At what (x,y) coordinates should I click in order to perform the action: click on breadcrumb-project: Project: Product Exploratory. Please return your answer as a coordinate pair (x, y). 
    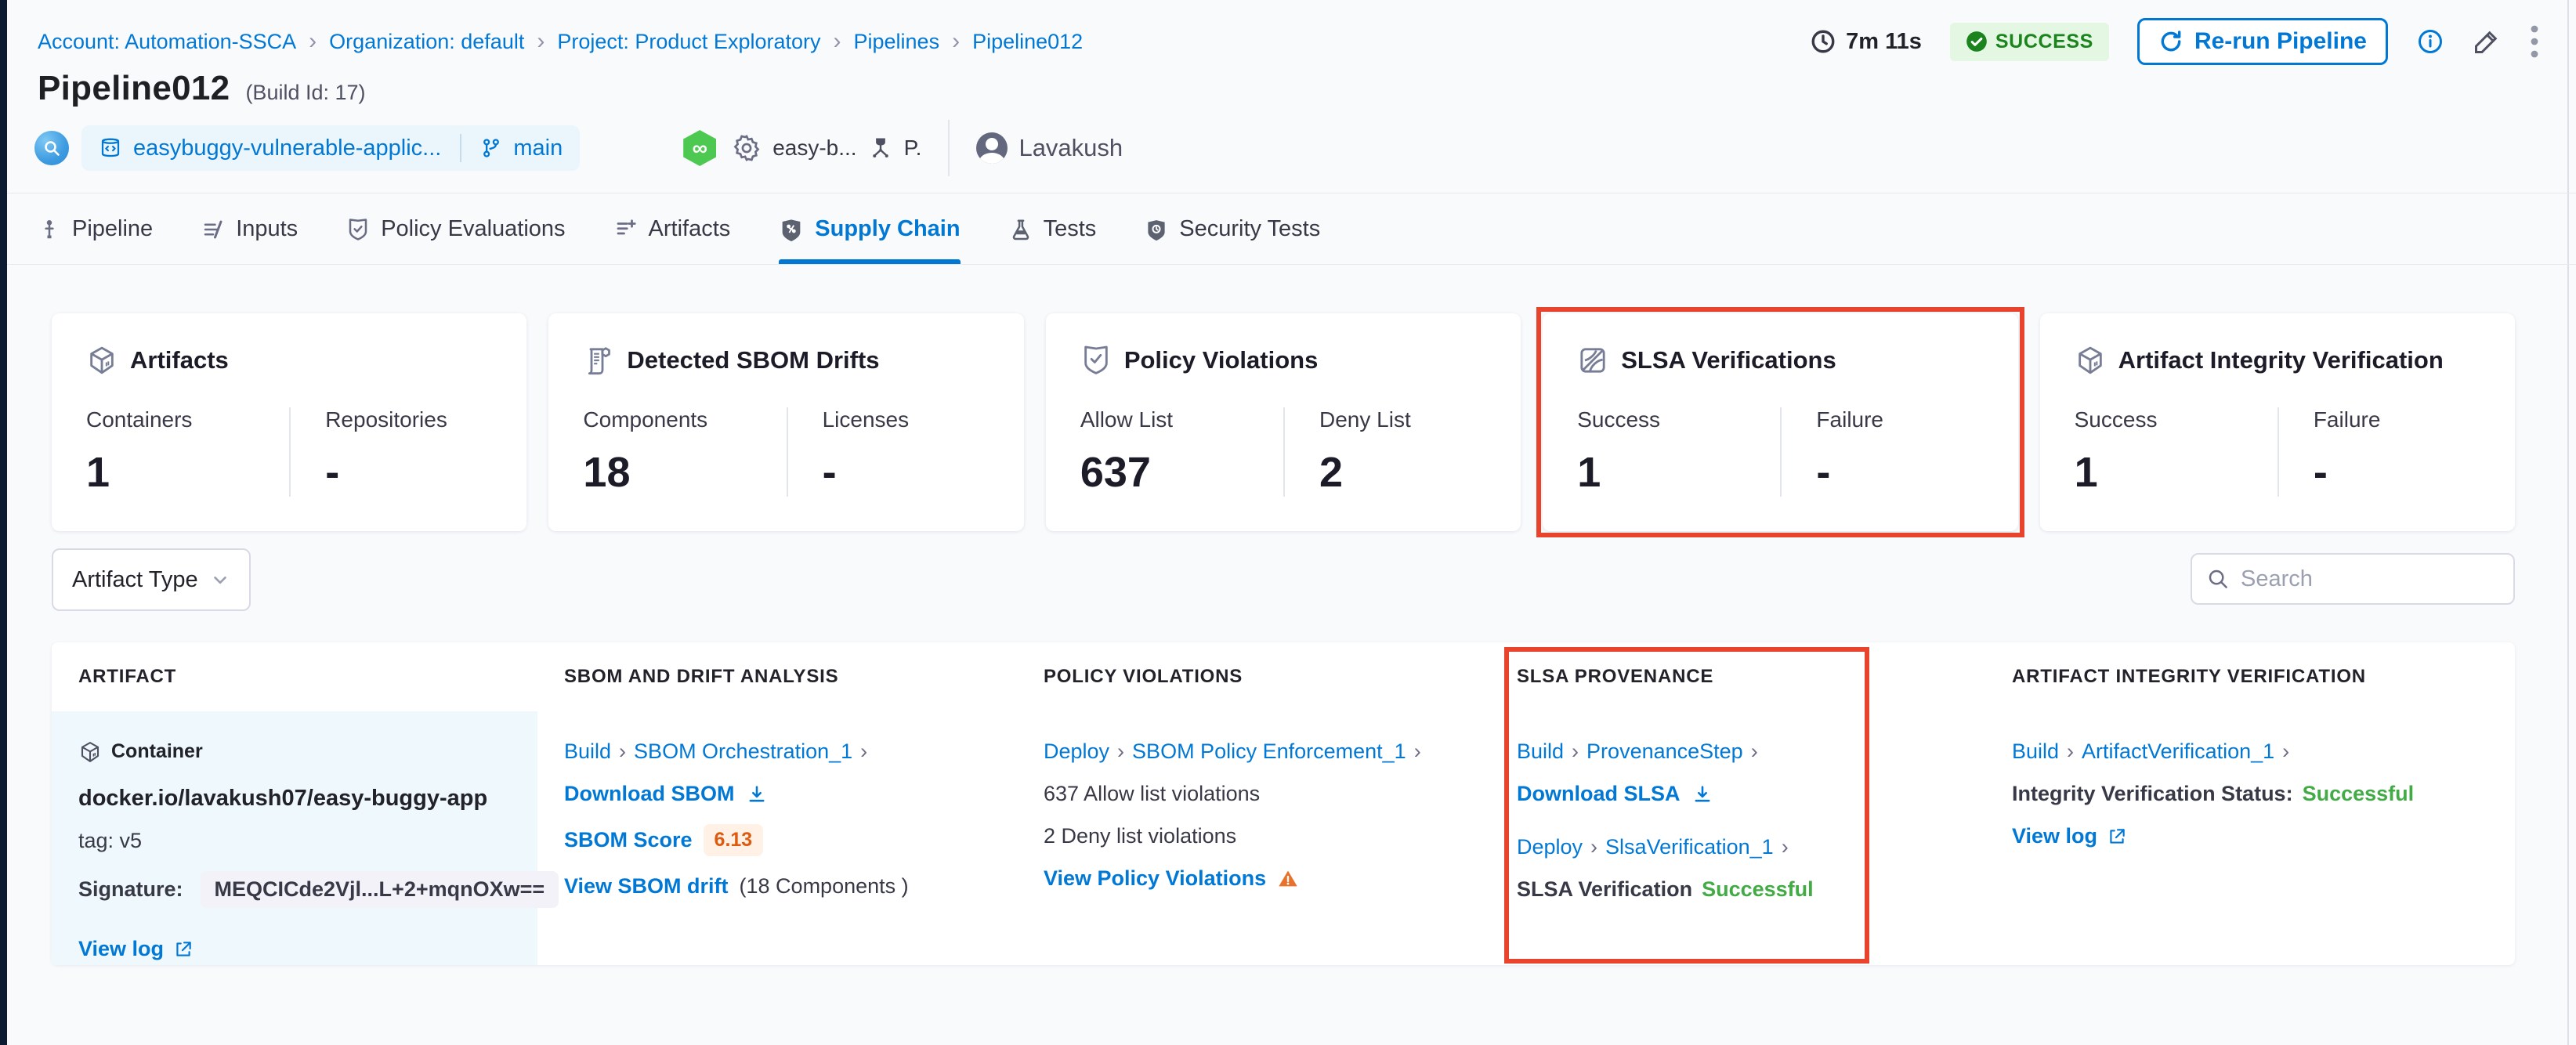
    Looking at the image, I should click on (688, 42).